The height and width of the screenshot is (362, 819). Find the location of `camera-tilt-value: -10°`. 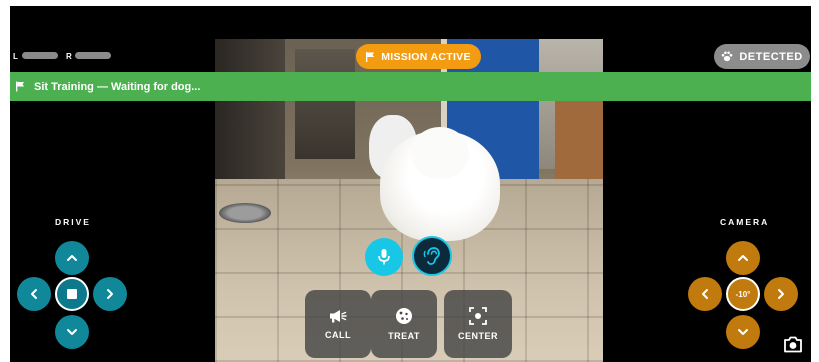

camera-tilt-value: -10° is located at coordinates (743, 294).